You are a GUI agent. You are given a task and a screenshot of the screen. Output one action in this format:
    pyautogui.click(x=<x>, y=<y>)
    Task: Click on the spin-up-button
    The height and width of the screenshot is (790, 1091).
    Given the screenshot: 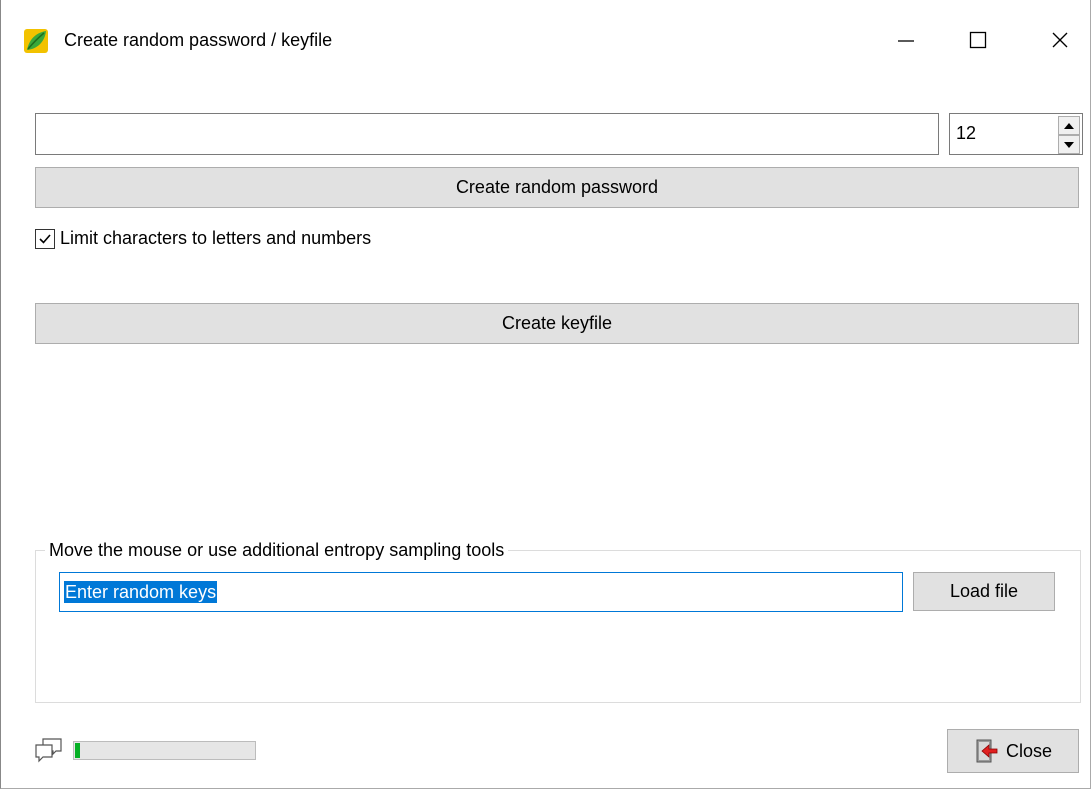 What is the action you would take?
    pyautogui.click(x=1069, y=125)
    